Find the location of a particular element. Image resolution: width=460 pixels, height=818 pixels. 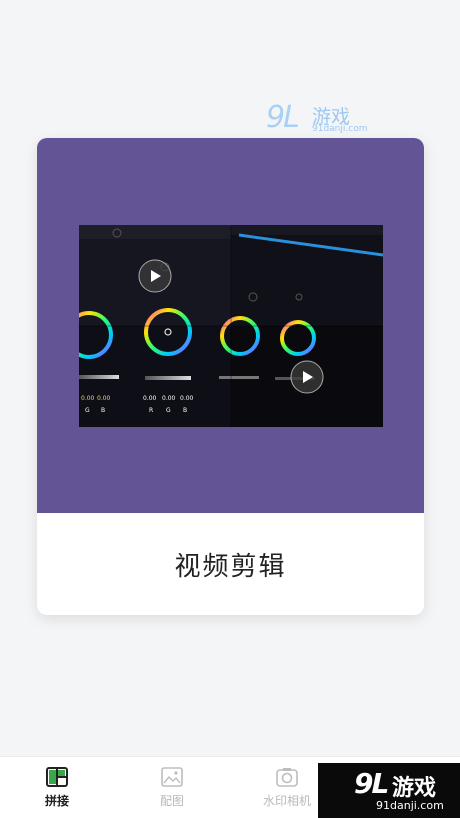

tab-label: 配图 is located at coordinates (171, 801).